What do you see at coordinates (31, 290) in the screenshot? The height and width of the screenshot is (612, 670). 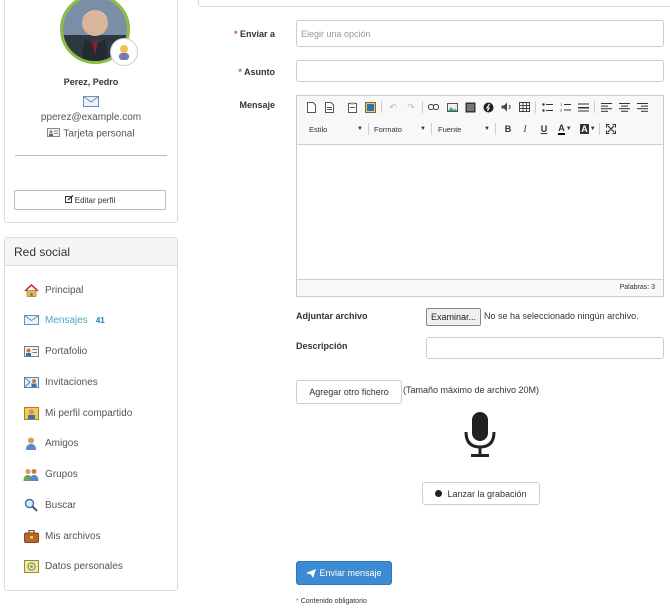 I see `home-icon` at bounding box center [31, 290].